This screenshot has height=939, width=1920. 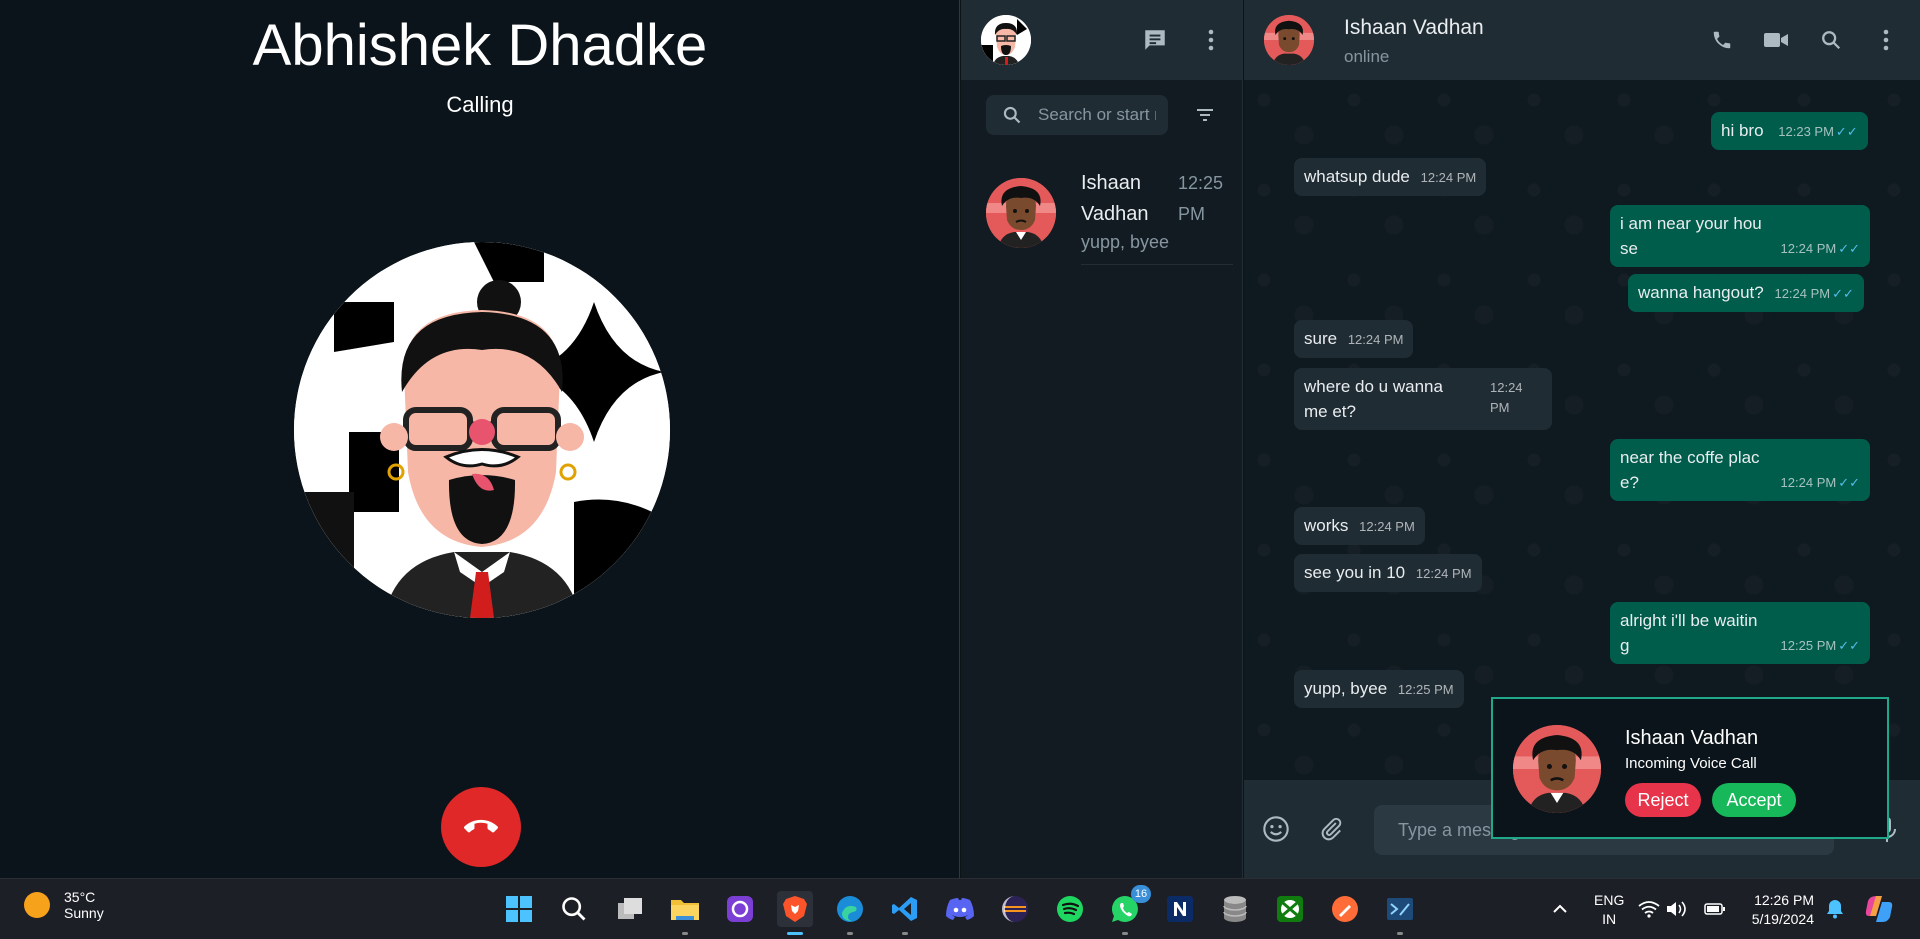 I want to click on volume-icon, so click(x=1677, y=909).